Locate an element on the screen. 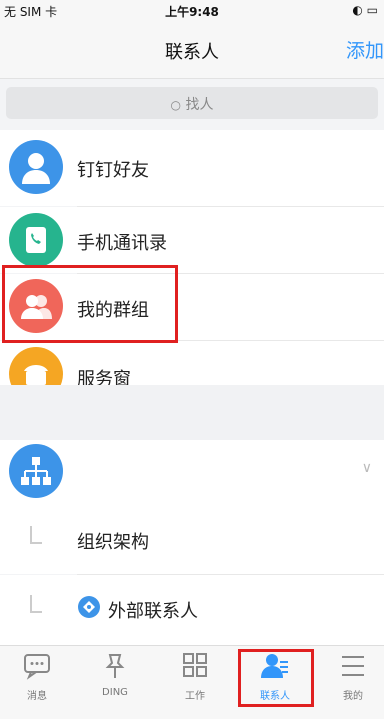  message-icon is located at coordinates (37, 669).